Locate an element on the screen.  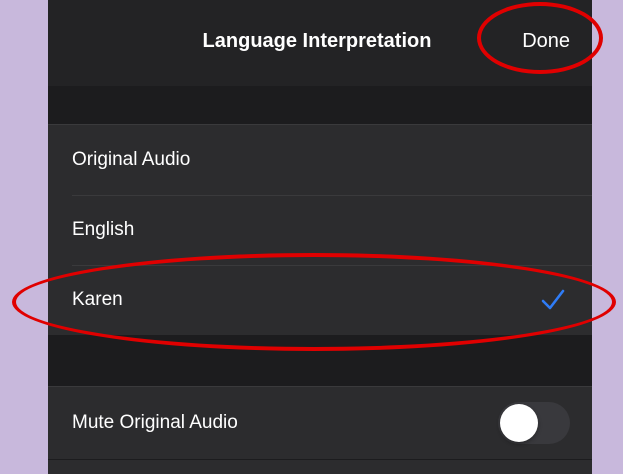
option-label: Karen is located at coordinates (97, 299).